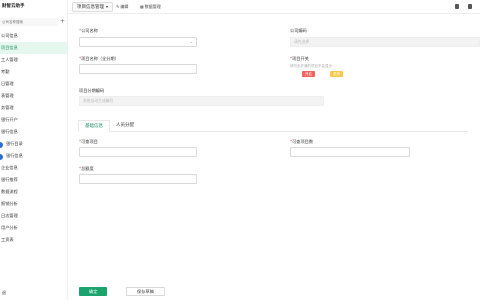 The width and height of the screenshot is (480, 300). Describe the element at coordinates (138, 179) in the screenshot. I see `field3-input` at that location.